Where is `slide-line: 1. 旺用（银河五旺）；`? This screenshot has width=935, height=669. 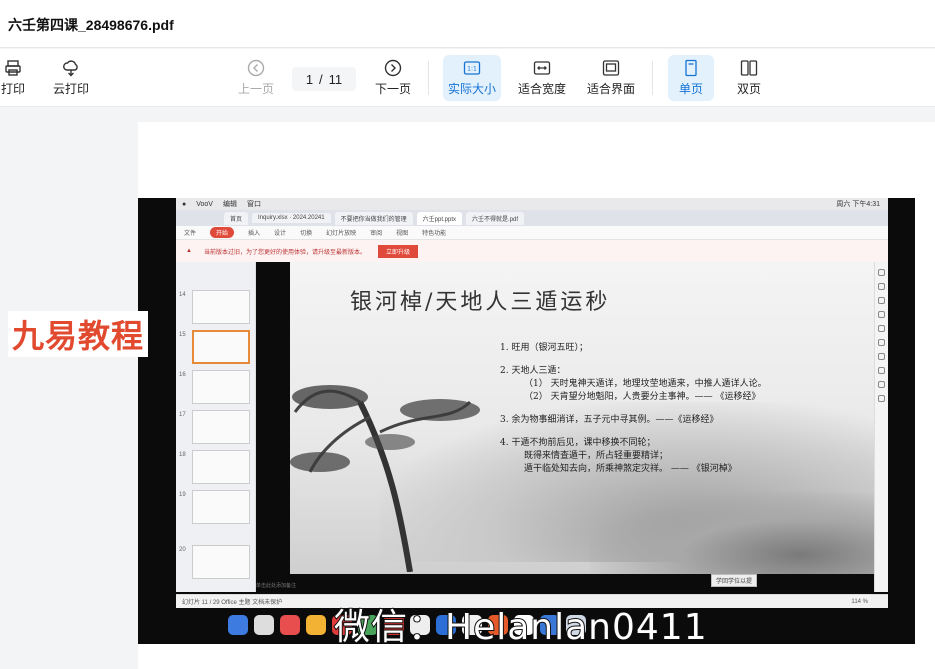 slide-line: 1. 旺用（银河五旺）； is located at coordinates (544, 348).